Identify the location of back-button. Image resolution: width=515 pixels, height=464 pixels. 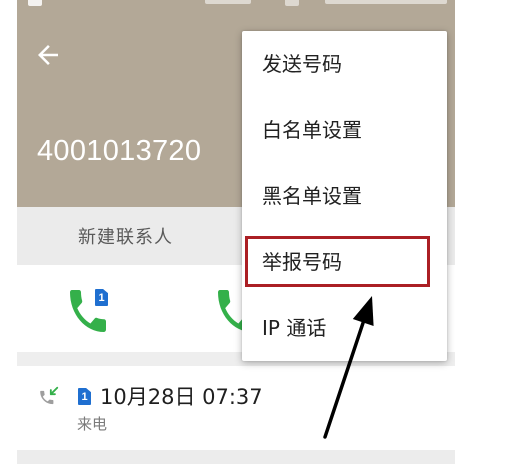
(48, 55).